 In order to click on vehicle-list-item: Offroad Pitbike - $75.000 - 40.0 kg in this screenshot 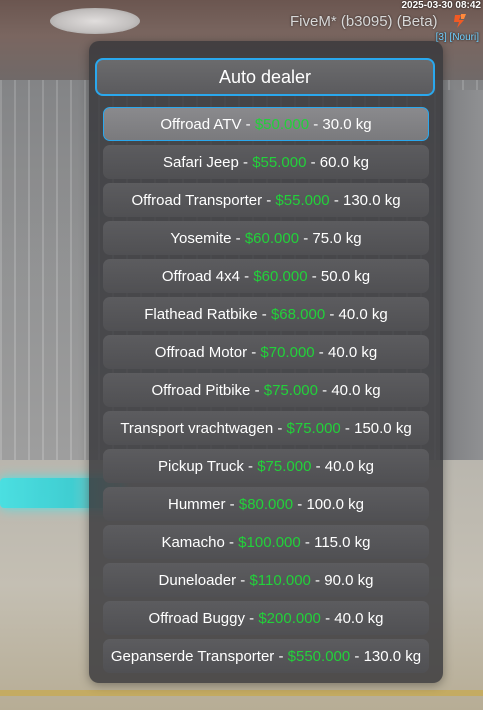, I will do `click(266, 390)`.